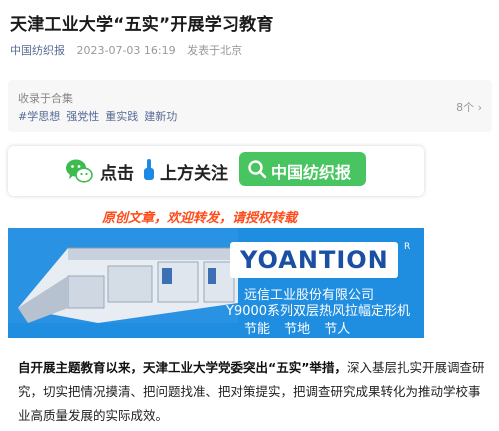  What do you see at coordinates (215, 50) in the screenshot?
I see `publish-location: 发表于北京` at bounding box center [215, 50].